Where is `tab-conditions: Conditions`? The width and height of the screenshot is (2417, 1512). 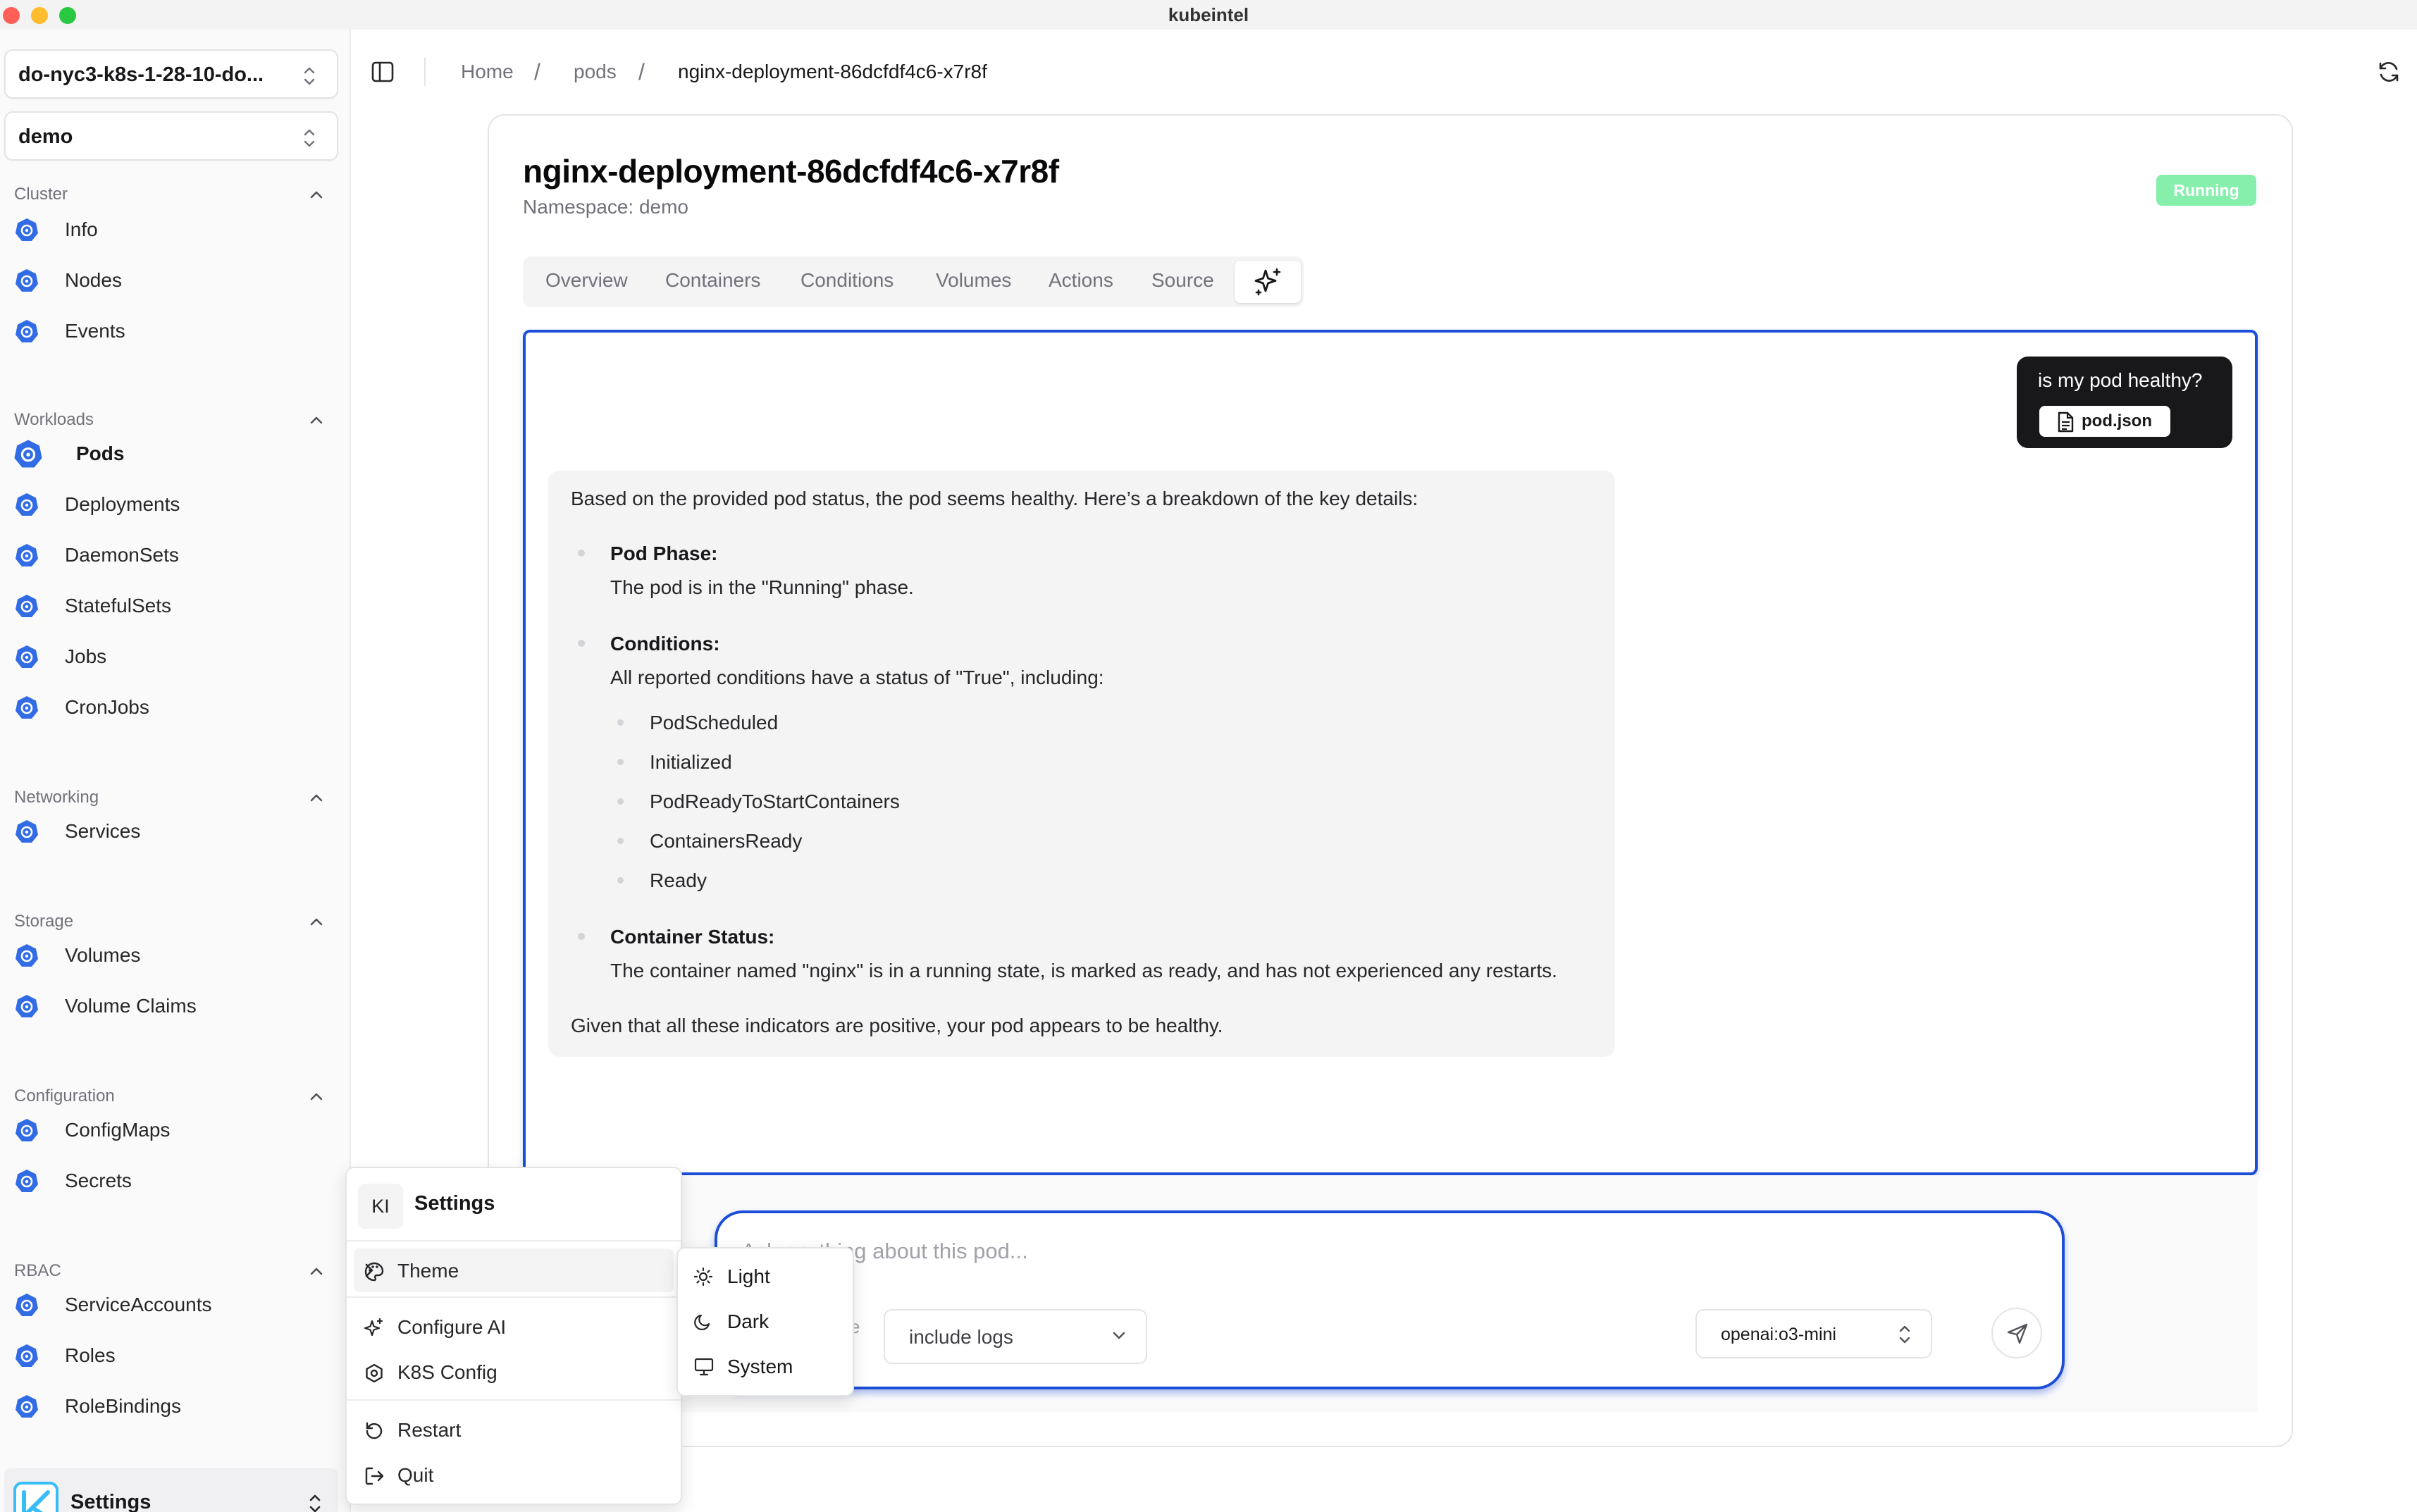
tab-conditions: Conditions is located at coordinates (847, 280).